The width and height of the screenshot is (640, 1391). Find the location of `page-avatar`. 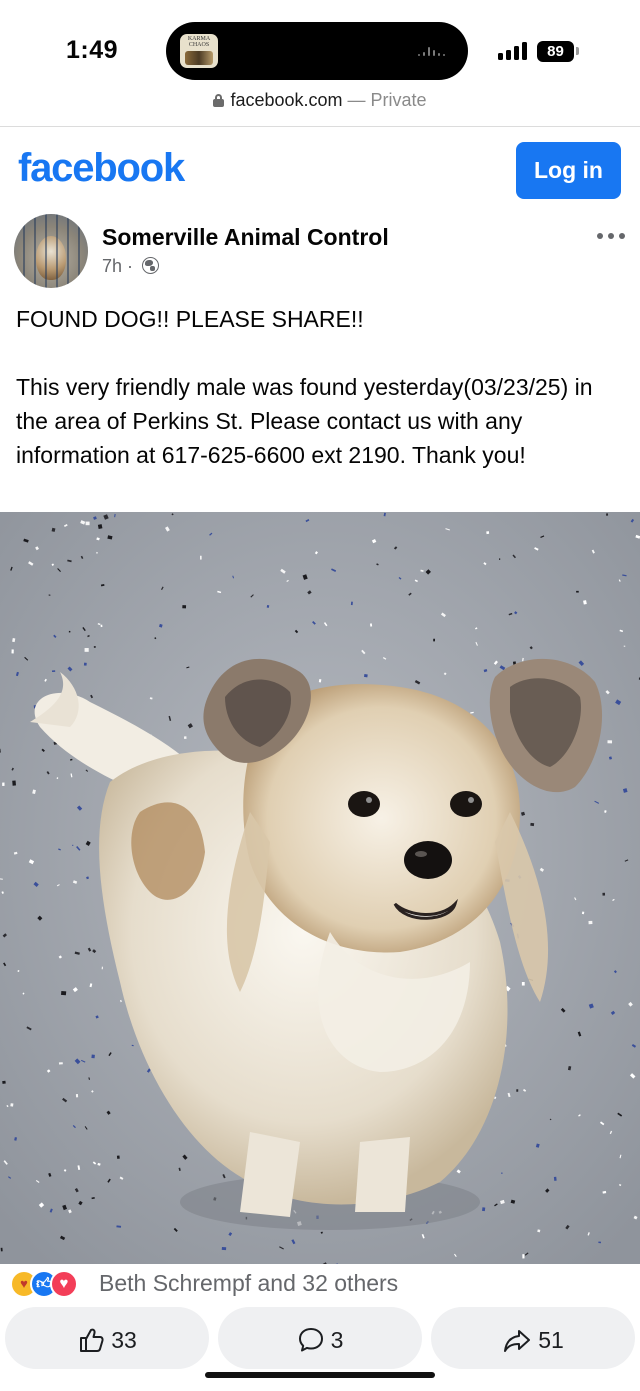

page-avatar is located at coordinates (51, 251).